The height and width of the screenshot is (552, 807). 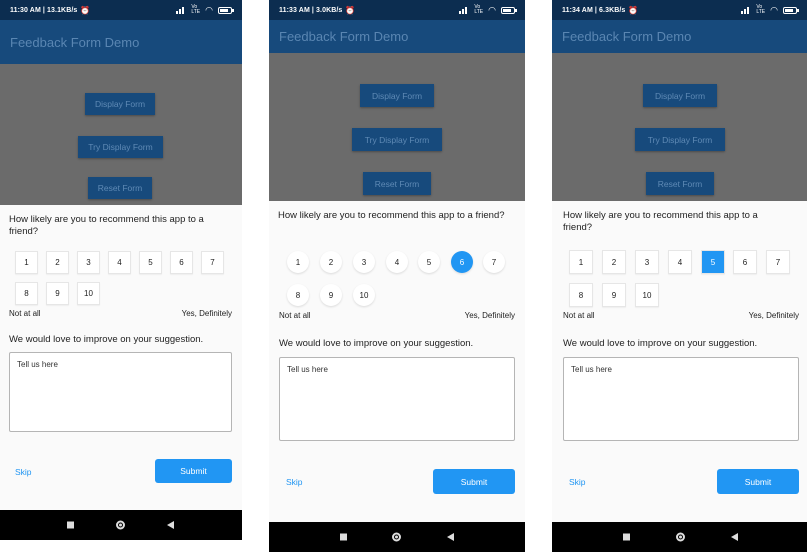 What do you see at coordinates (713, 262) in the screenshot?
I see `rating-5-selected: 5` at bounding box center [713, 262].